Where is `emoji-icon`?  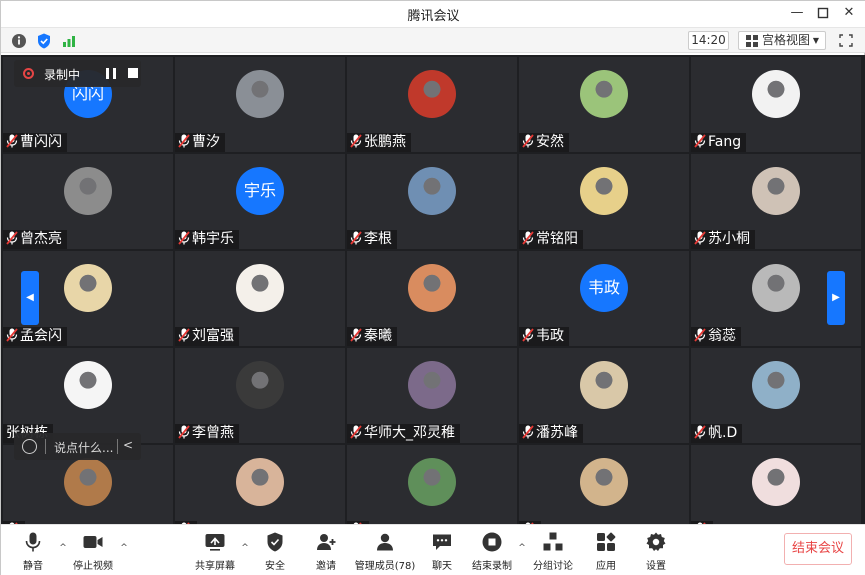 emoji-icon is located at coordinates (29, 446).